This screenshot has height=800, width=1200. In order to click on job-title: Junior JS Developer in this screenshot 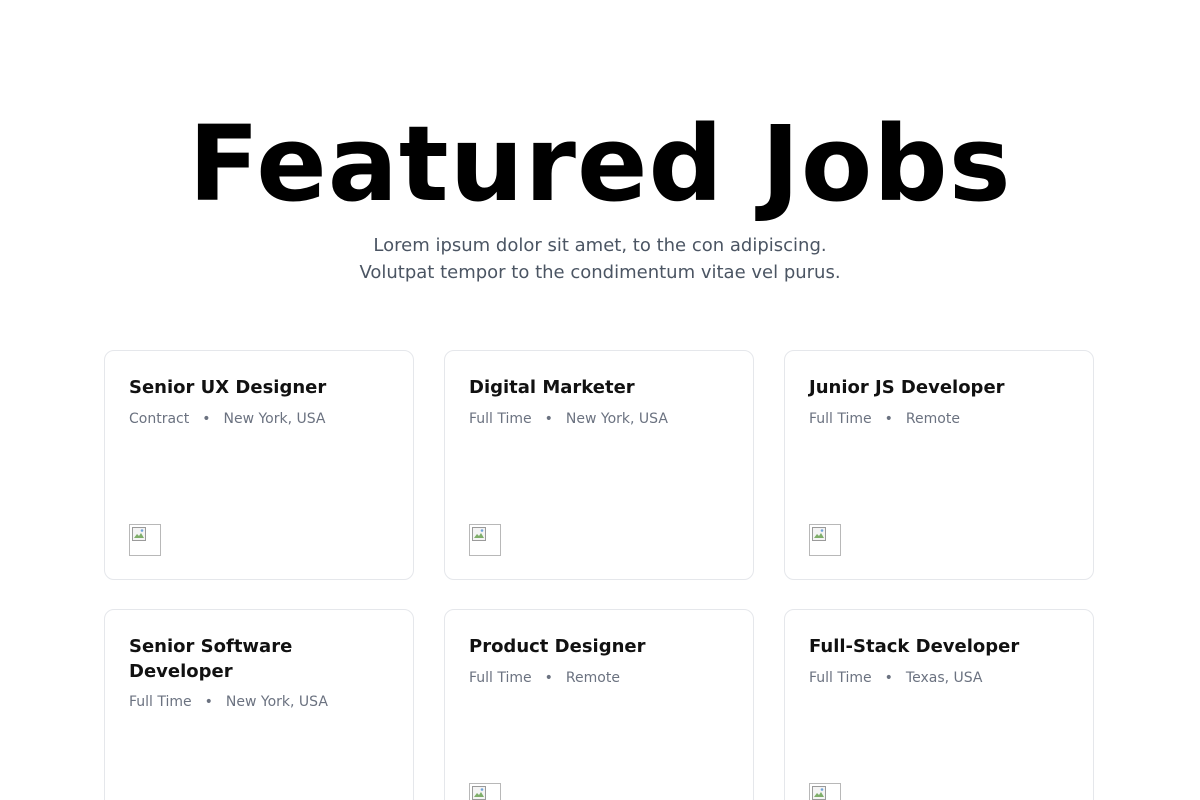, I will do `click(940, 387)`.